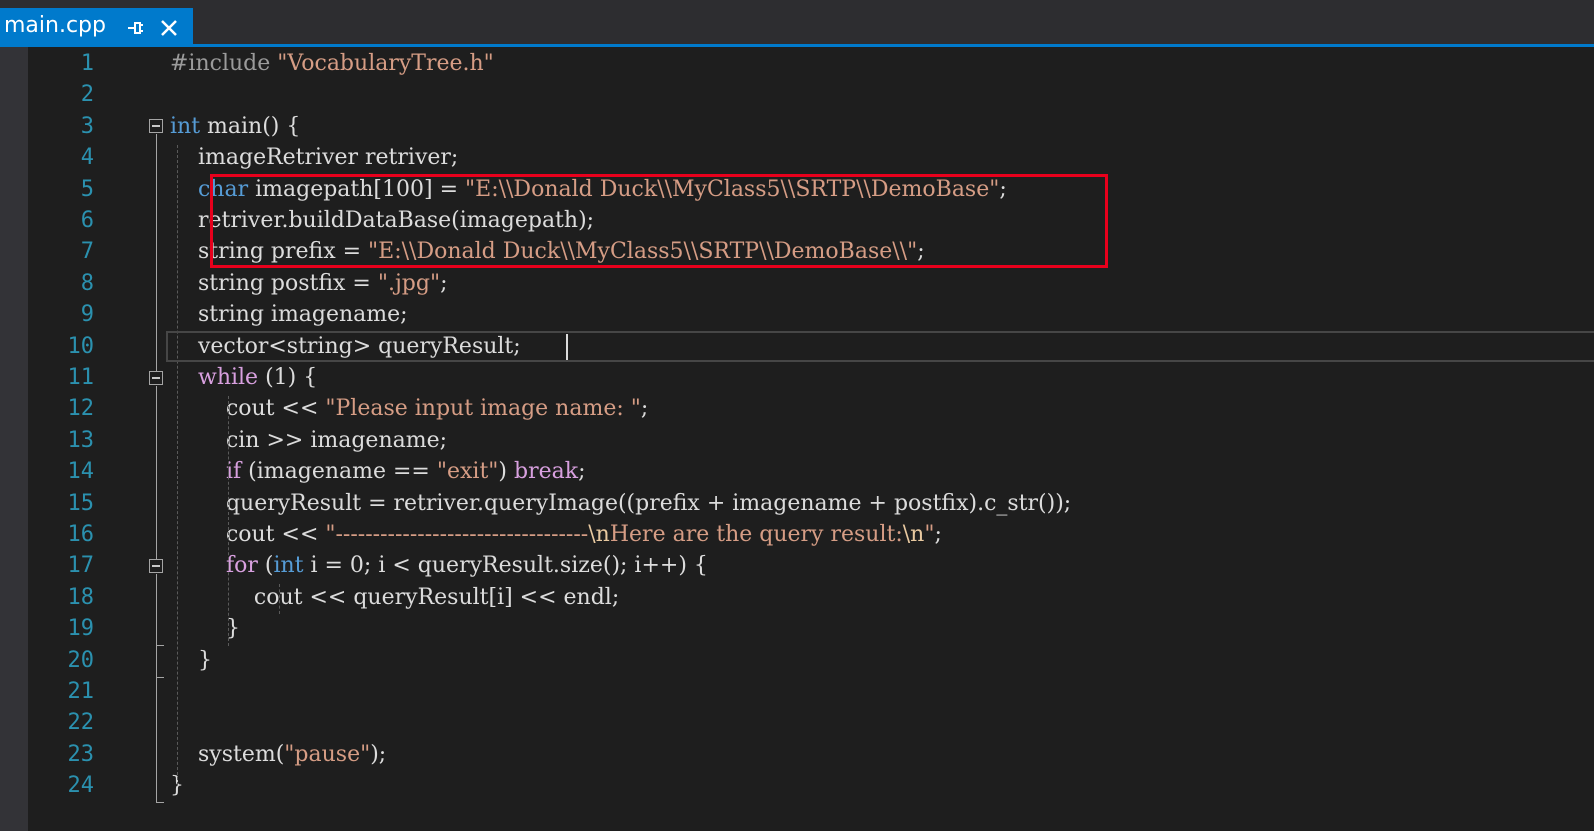  Describe the element at coordinates (797, 691) in the screenshot. I see `code-line: 21` at that location.